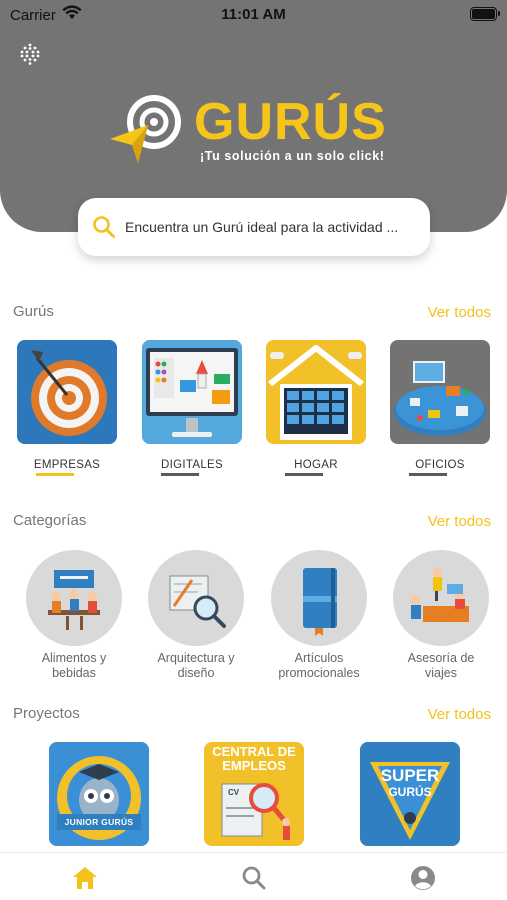  Describe the element at coordinates (440, 465) in the screenshot. I see `guru-tile-label: OFICIOS` at that location.